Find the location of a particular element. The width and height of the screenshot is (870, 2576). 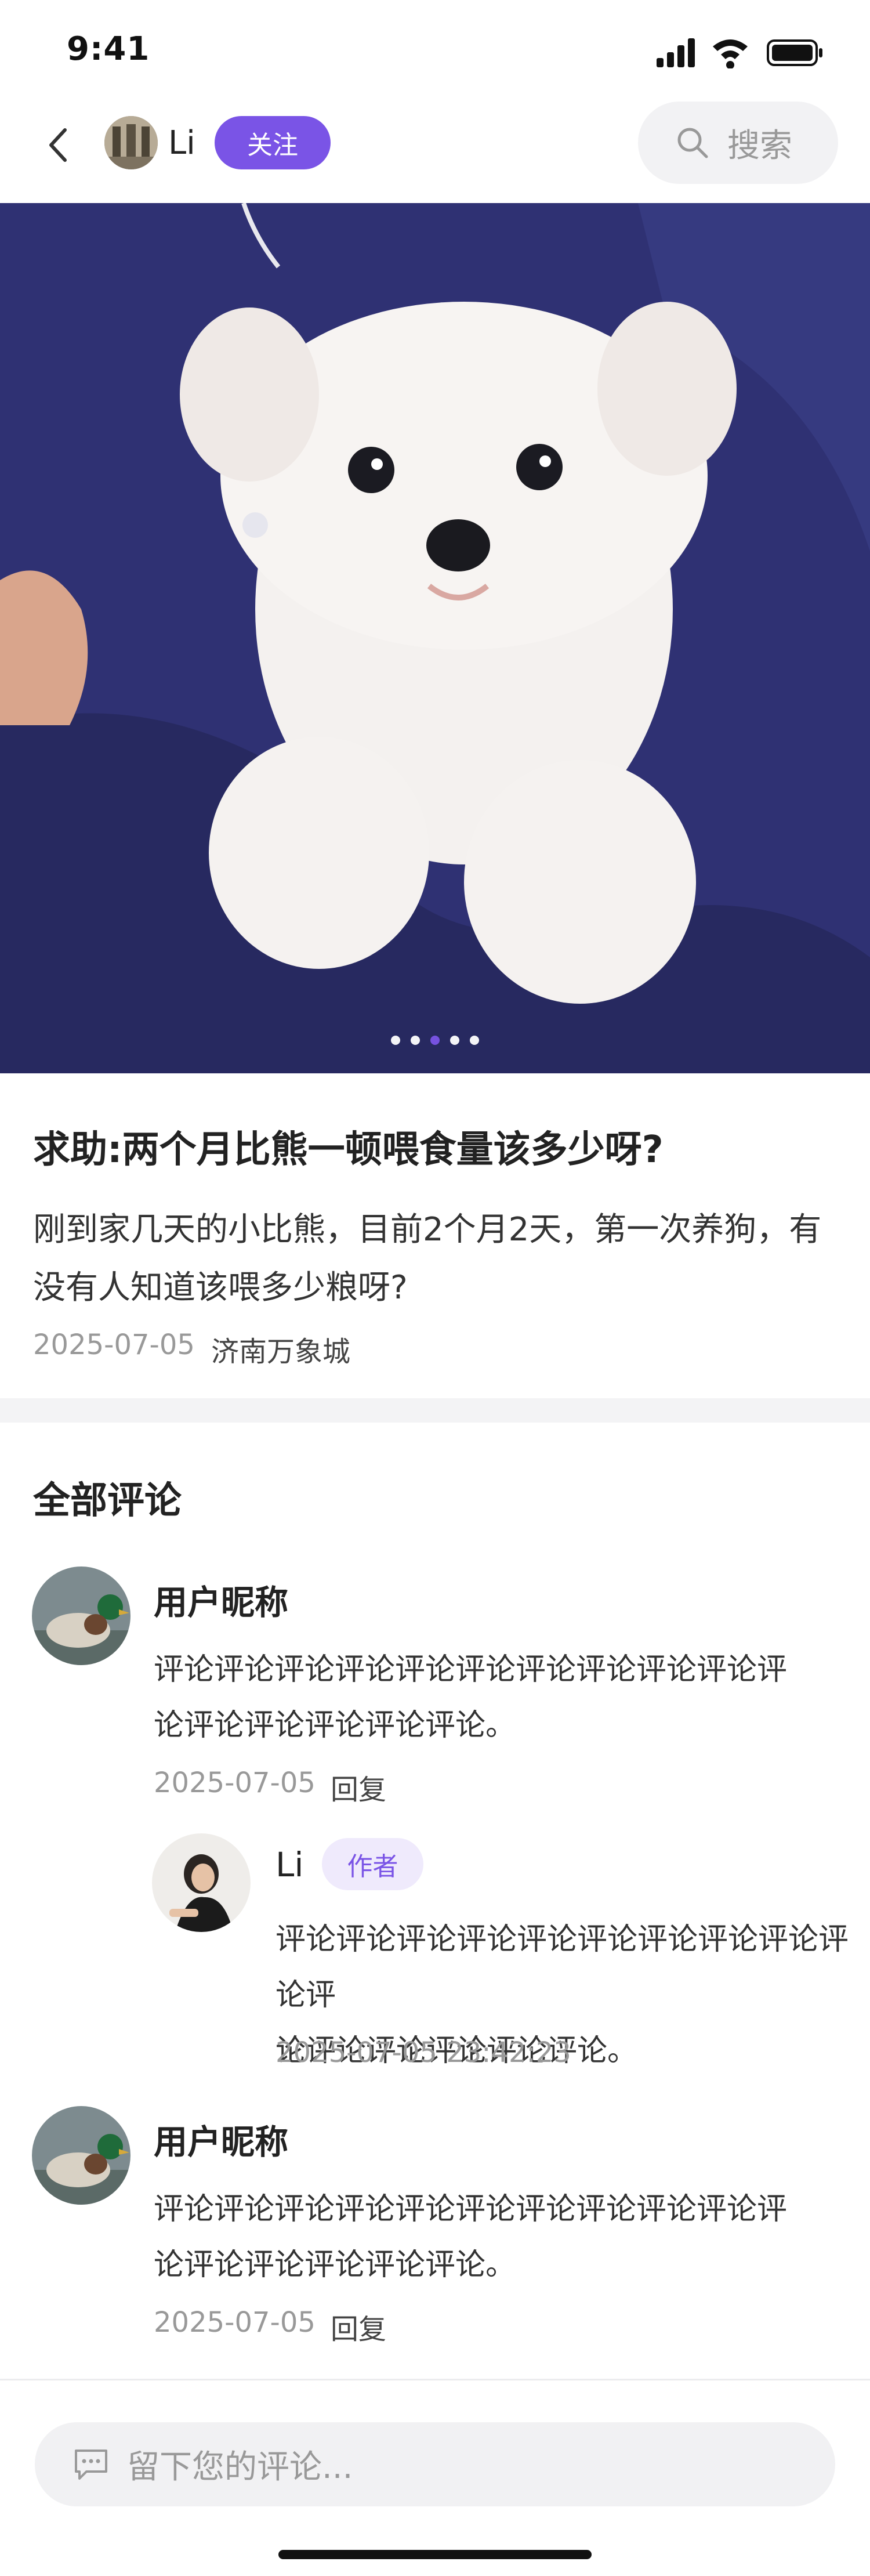

author-avatar is located at coordinates (131, 142).